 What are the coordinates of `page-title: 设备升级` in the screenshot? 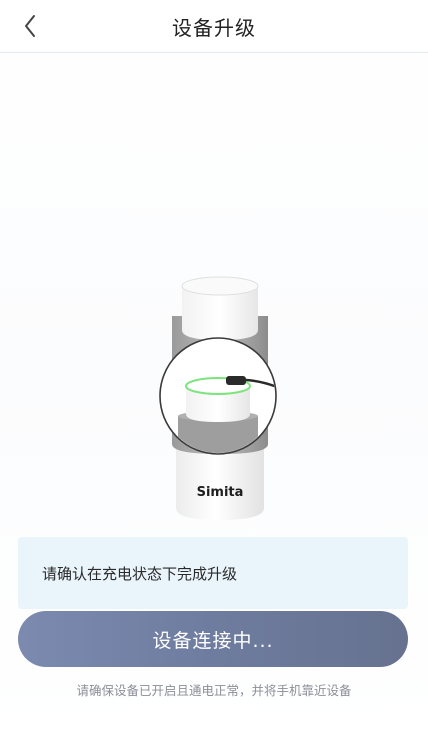 It's located at (214, 28).